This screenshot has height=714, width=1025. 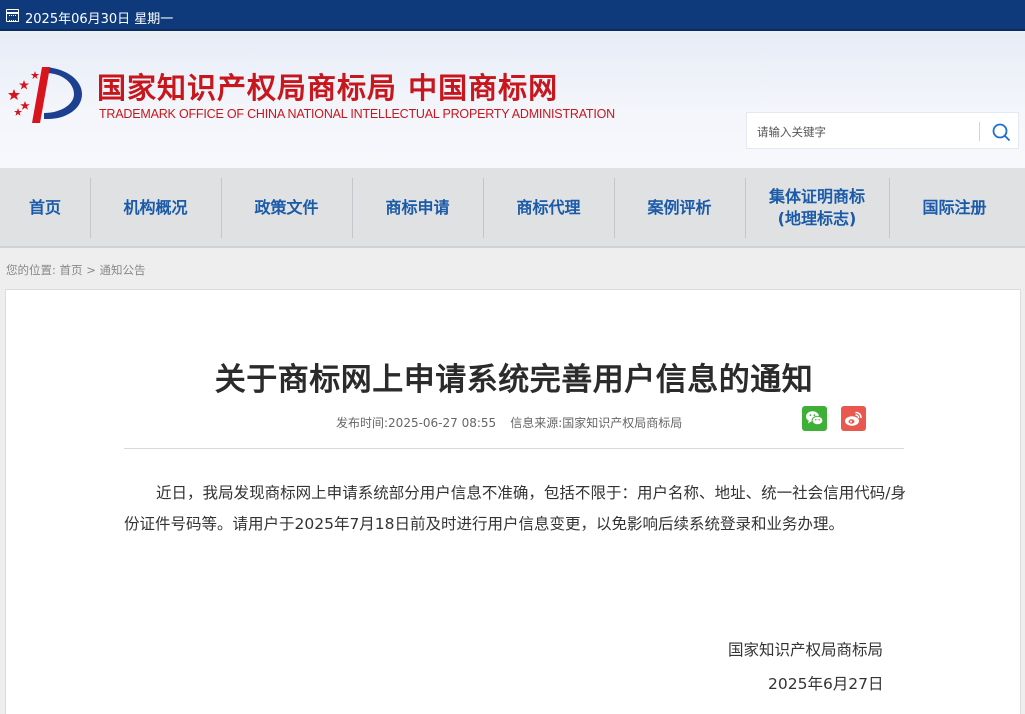 I want to click on breadcrumb-prefix: 您的位置:, so click(x=31, y=270).